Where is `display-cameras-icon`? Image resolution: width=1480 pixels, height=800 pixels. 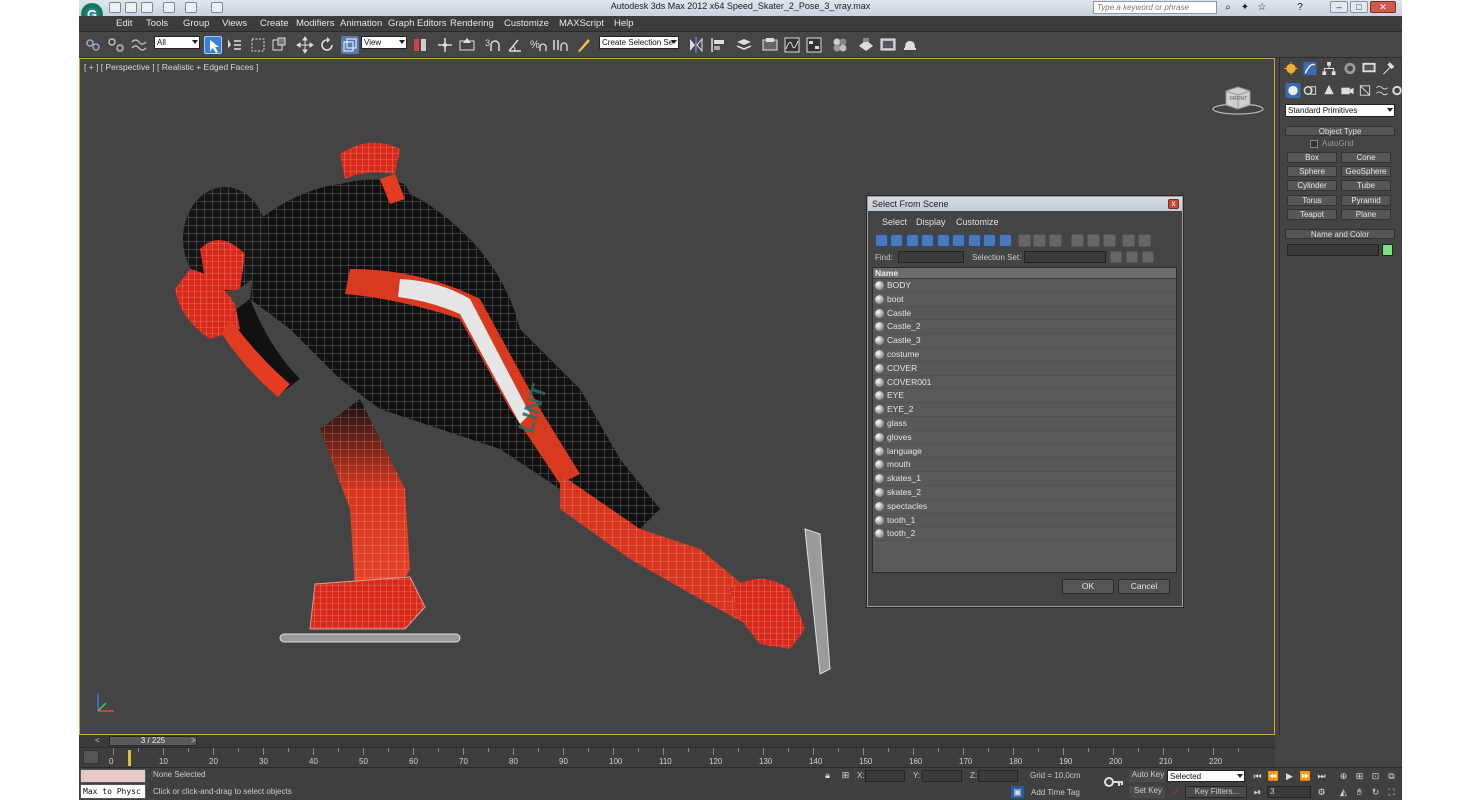 display-cameras-icon is located at coordinates (927, 240).